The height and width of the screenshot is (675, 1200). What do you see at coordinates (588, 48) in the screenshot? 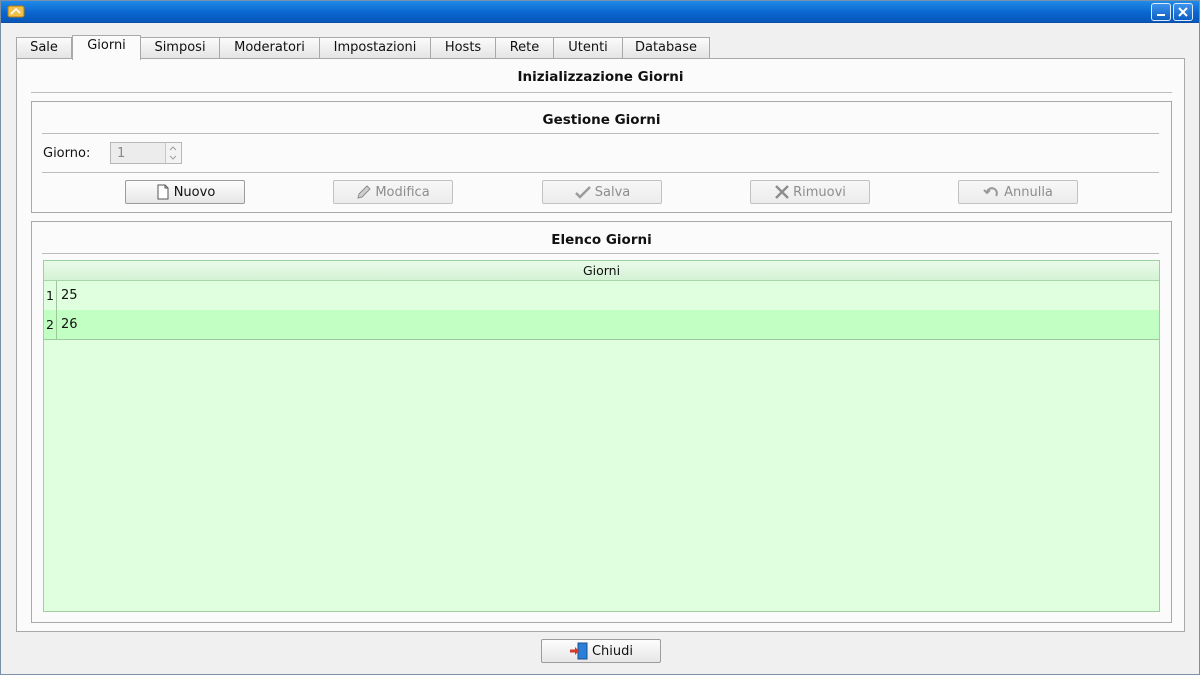
I see `tab-utenti: Utenti` at bounding box center [588, 48].